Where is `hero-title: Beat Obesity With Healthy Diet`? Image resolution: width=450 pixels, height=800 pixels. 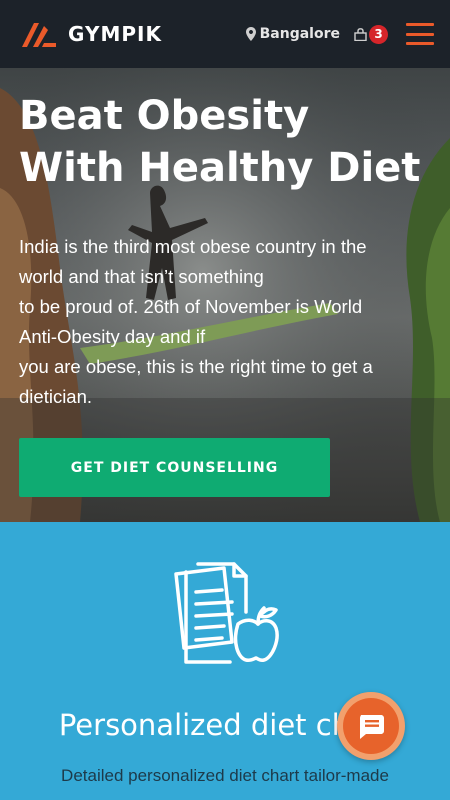
hero-title: Beat Obesity With Healthy Diet is located at coordinates (229, 142).